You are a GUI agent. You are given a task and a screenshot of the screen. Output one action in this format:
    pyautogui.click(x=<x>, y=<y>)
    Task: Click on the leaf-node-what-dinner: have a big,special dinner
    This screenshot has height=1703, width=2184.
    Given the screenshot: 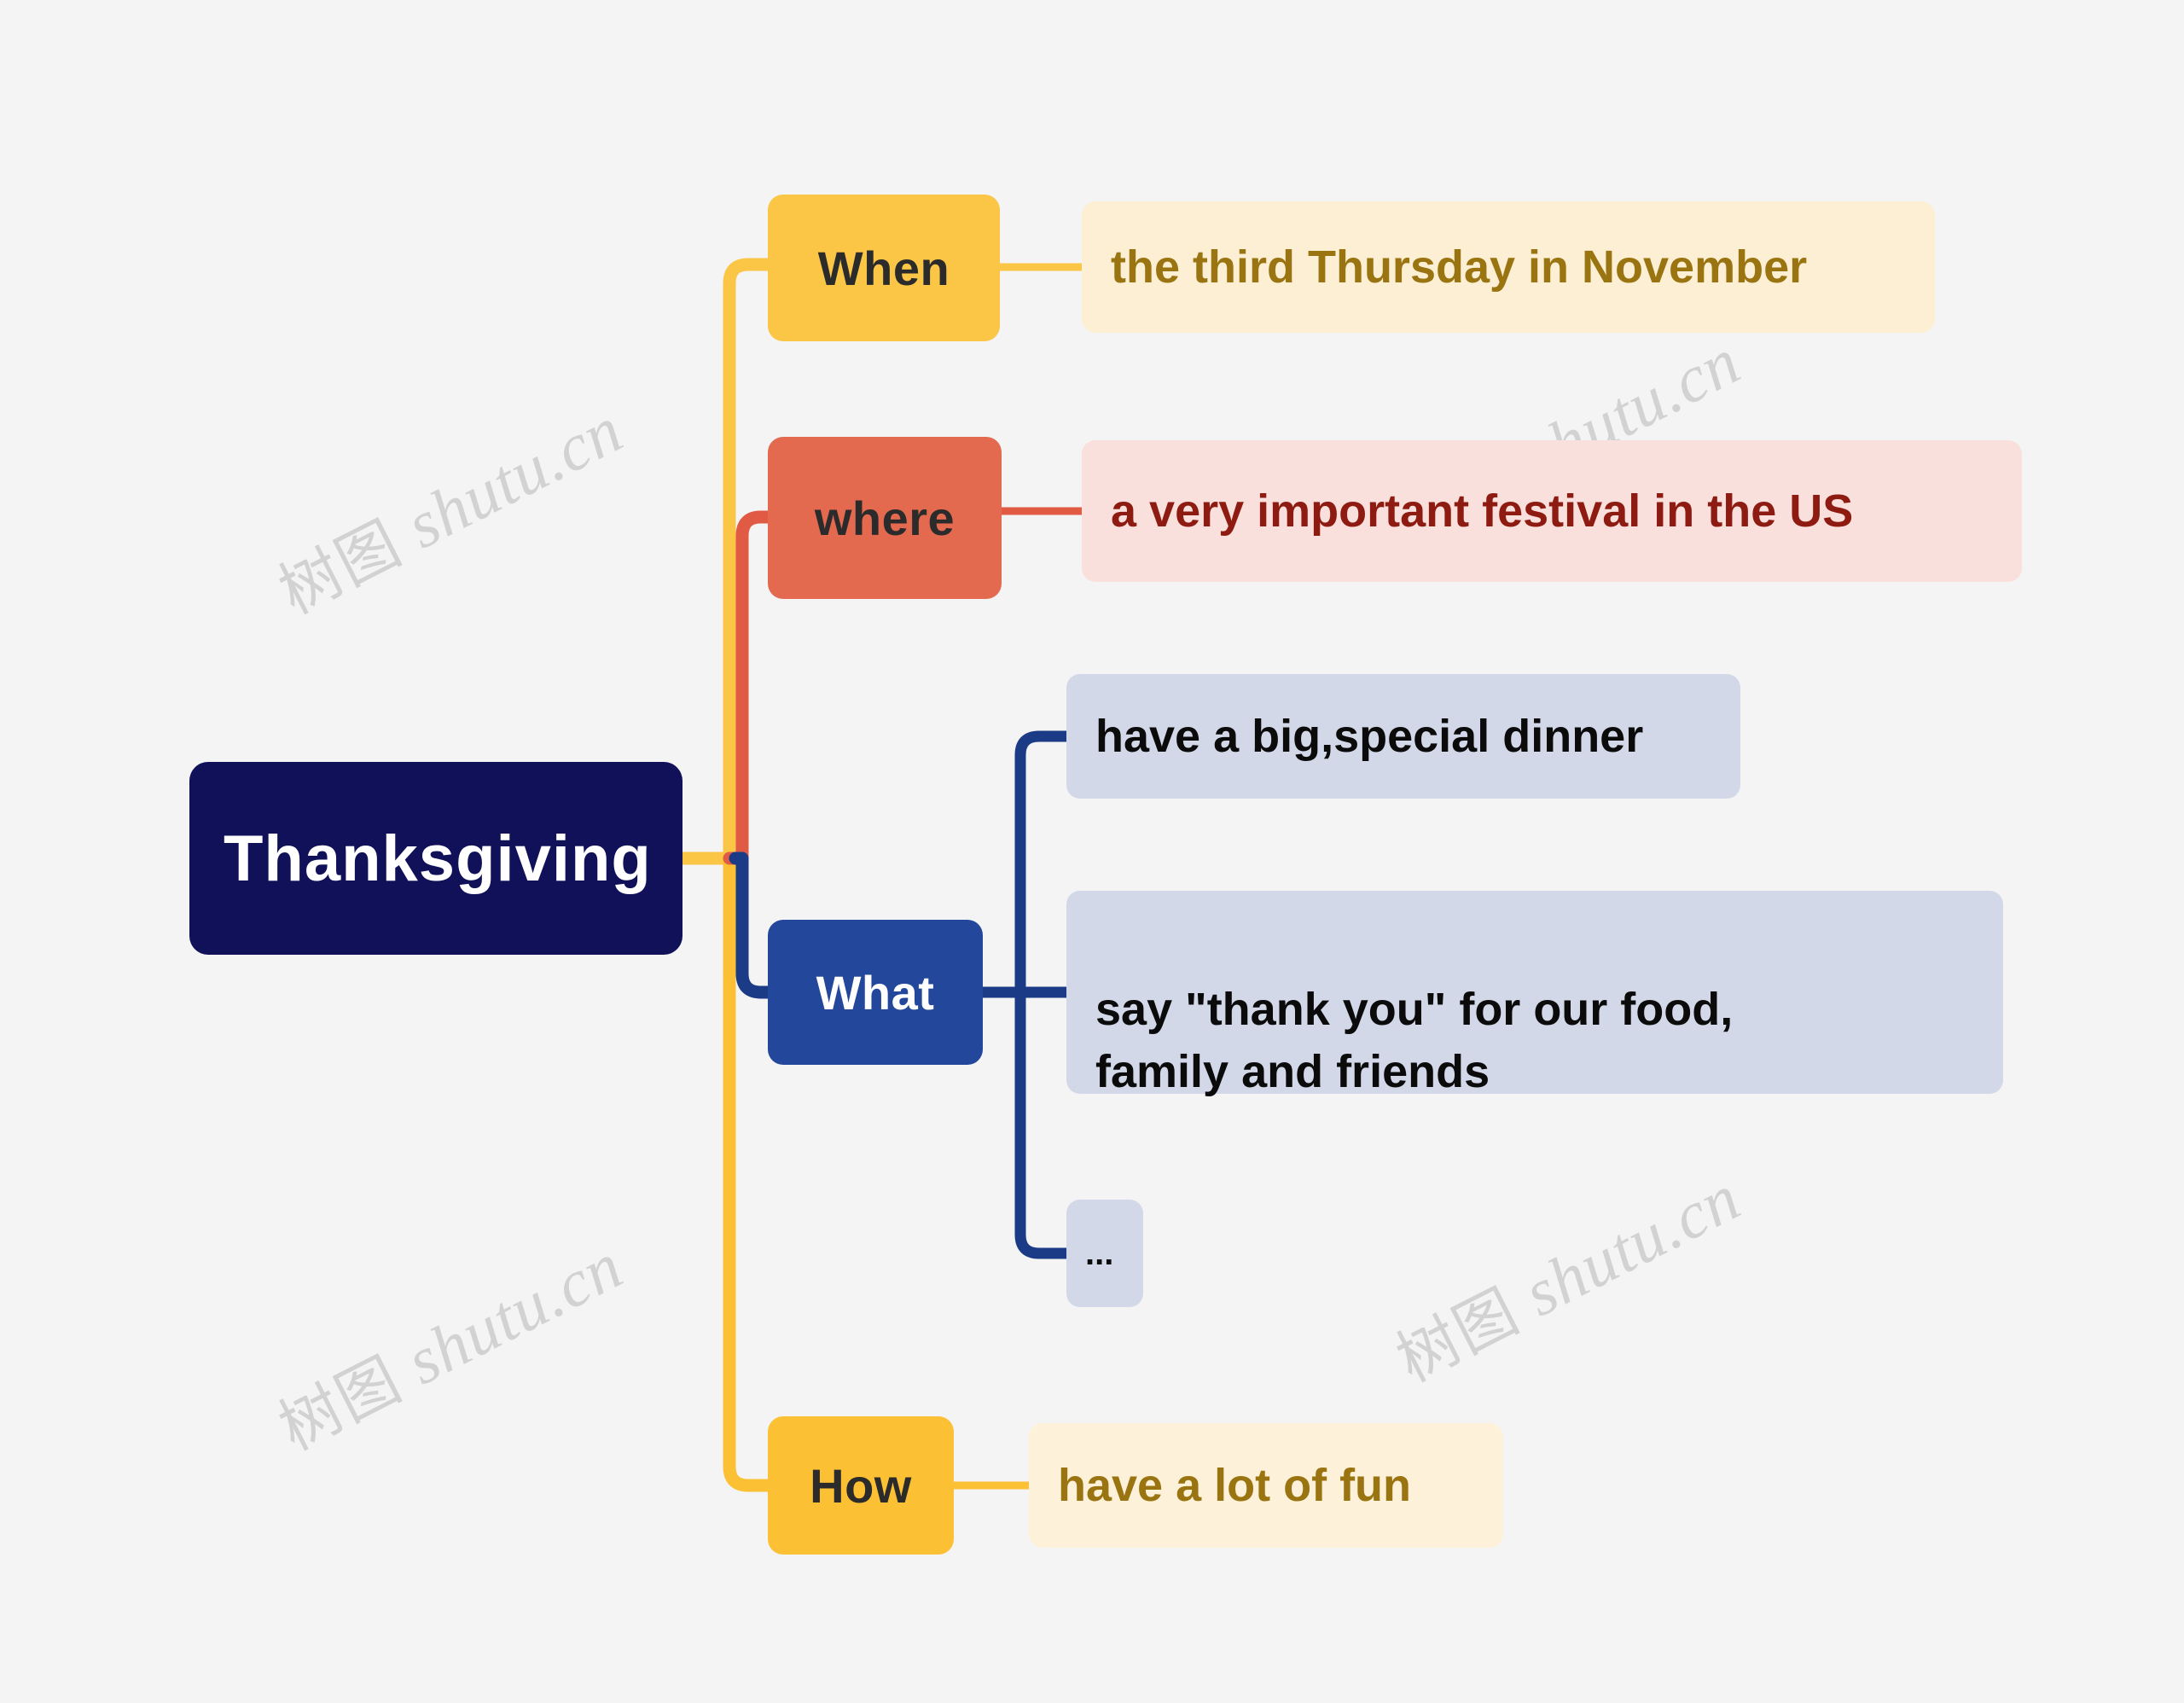 What is the action you would take?
    pyautogui.click(x=1403, y=736)
    